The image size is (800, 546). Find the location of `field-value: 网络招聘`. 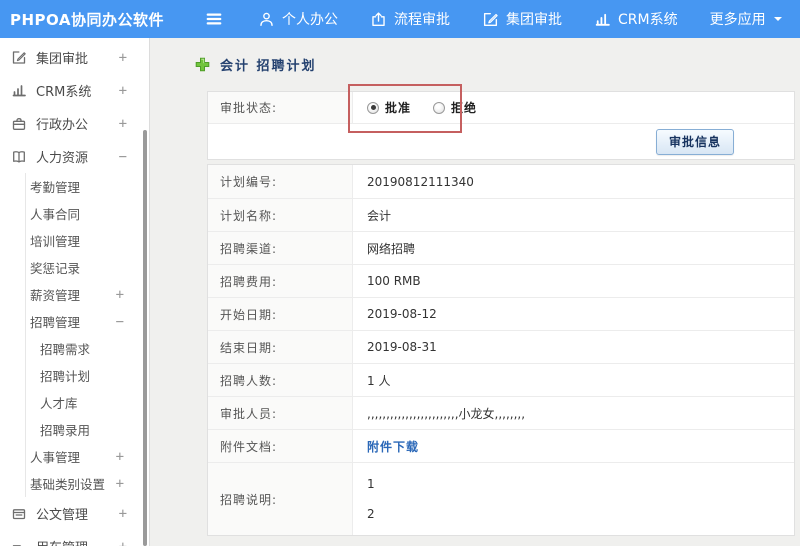

field-value: 网络招聘 is located at coordinates (391, 248).